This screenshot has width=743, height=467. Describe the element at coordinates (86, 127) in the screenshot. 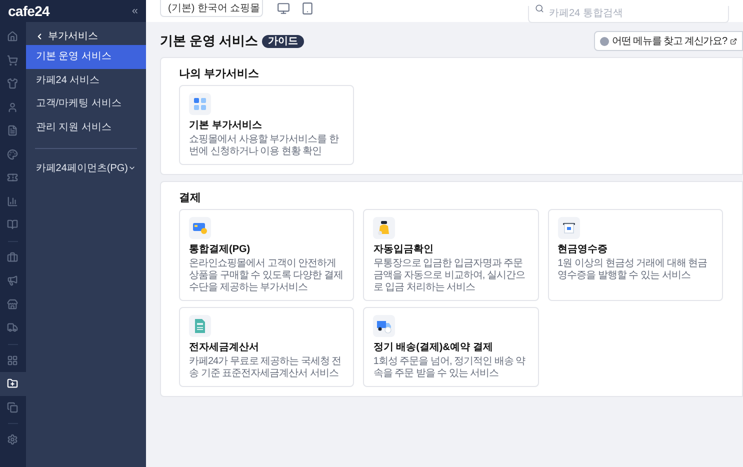

I see `submenu-item: 관리 지원 서비스` at that location.